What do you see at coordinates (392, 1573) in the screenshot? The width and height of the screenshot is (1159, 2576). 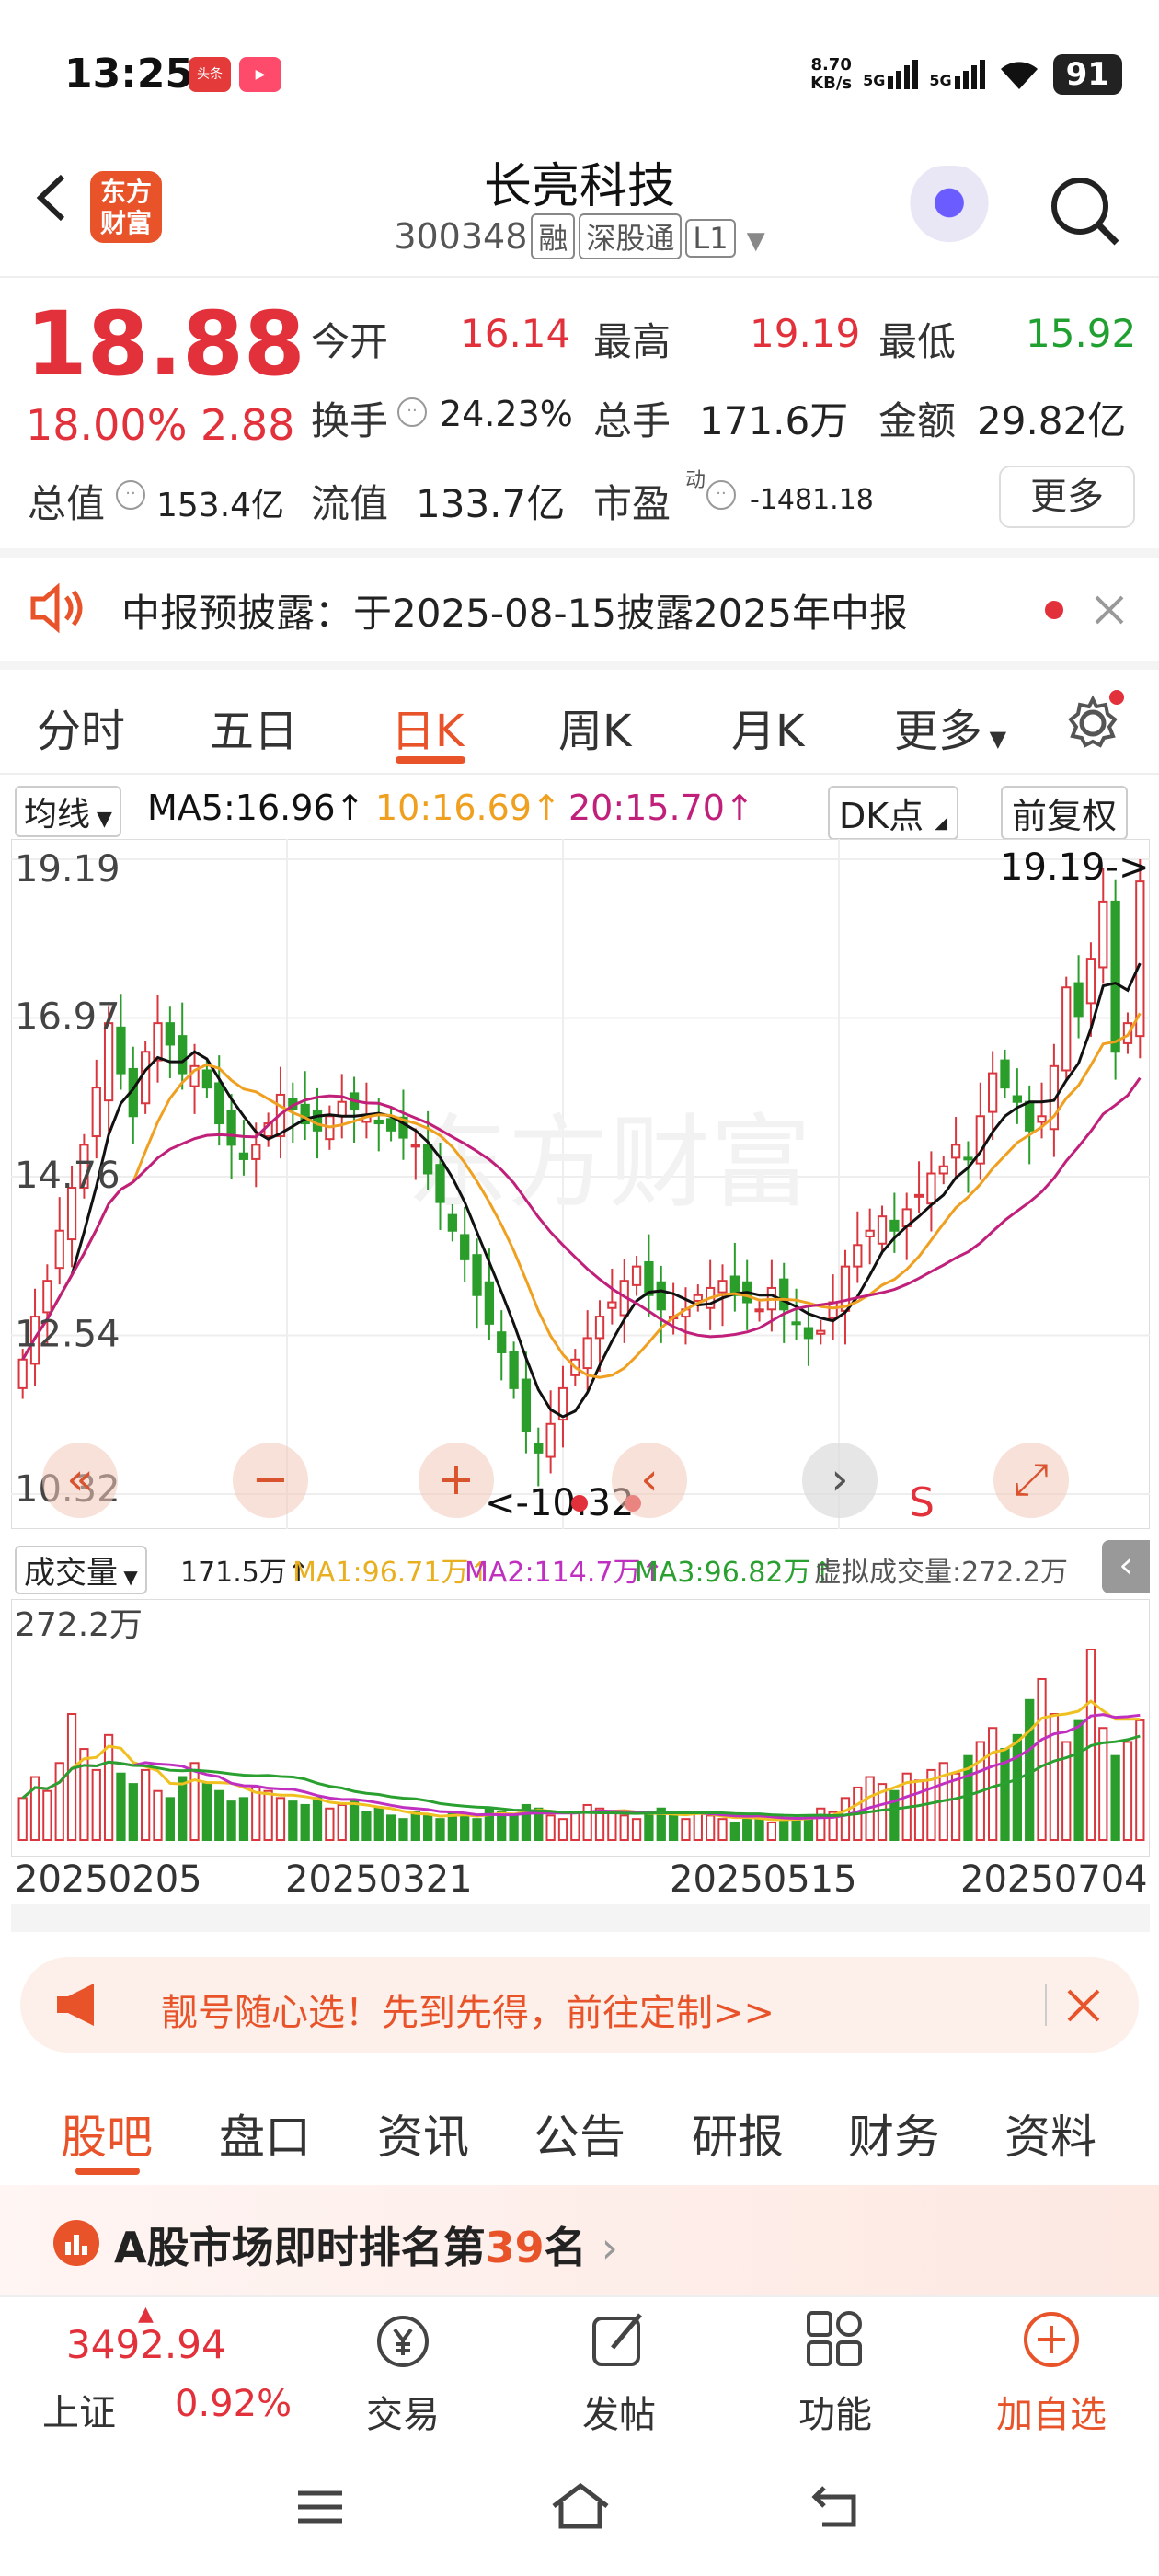 I see `vol-ma1: MA1:96.71万↑` at bounding box center [392, 1573].